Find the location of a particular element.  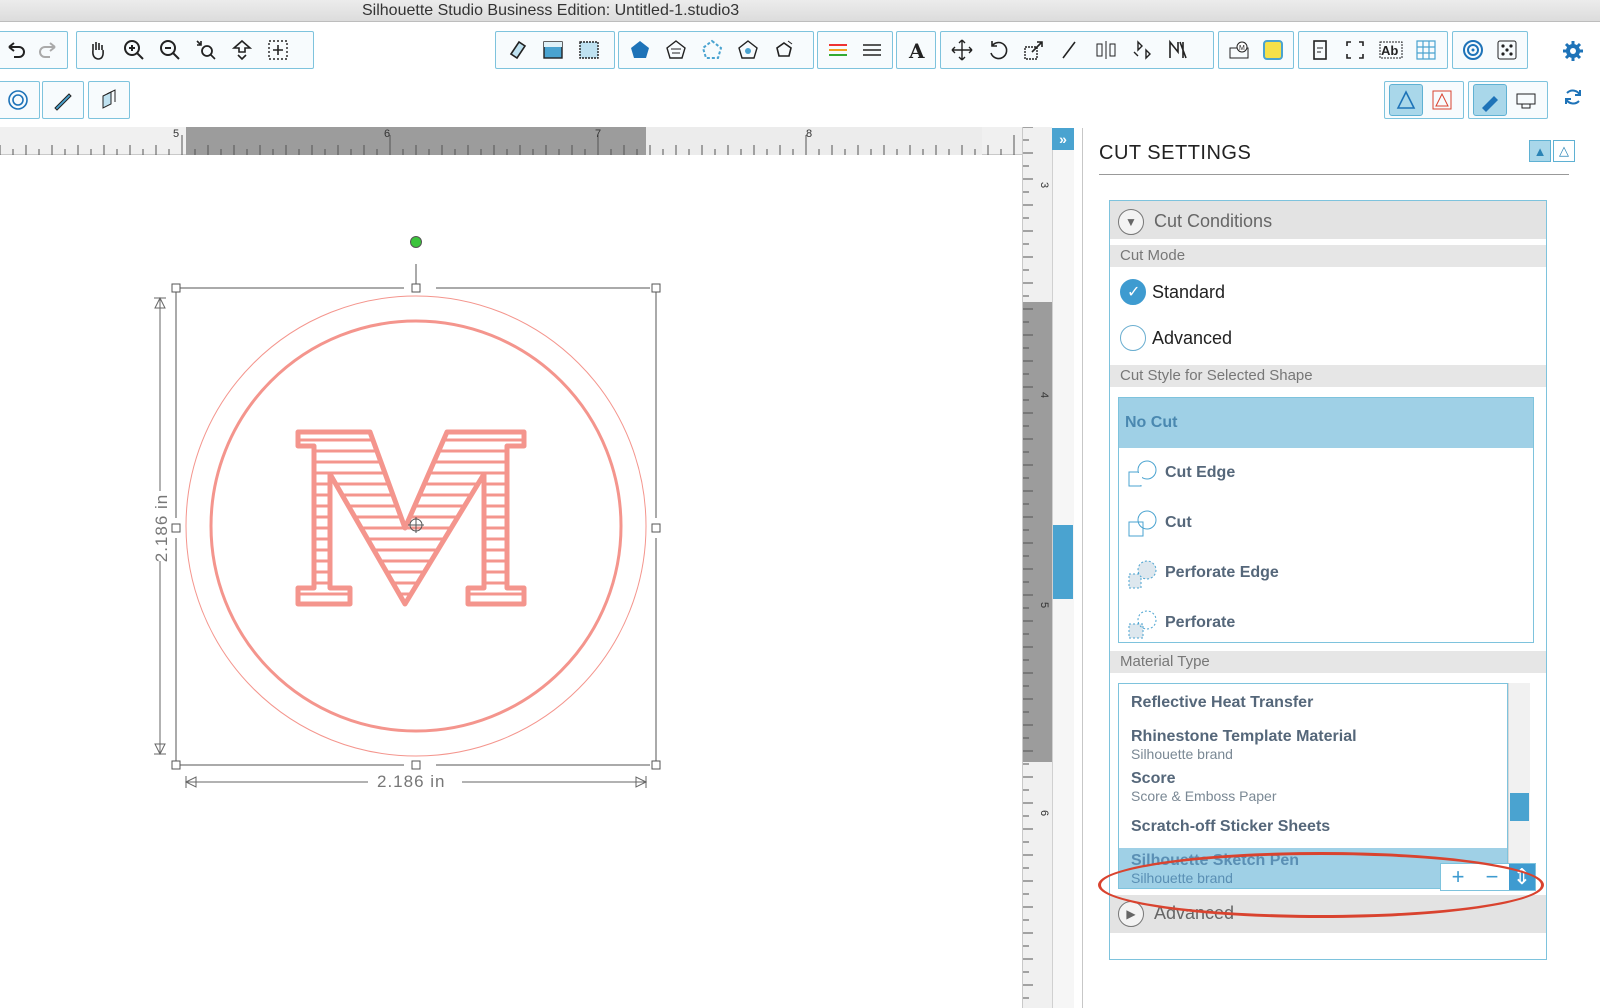

library-icon: M is located at coordinates (1239, 50).